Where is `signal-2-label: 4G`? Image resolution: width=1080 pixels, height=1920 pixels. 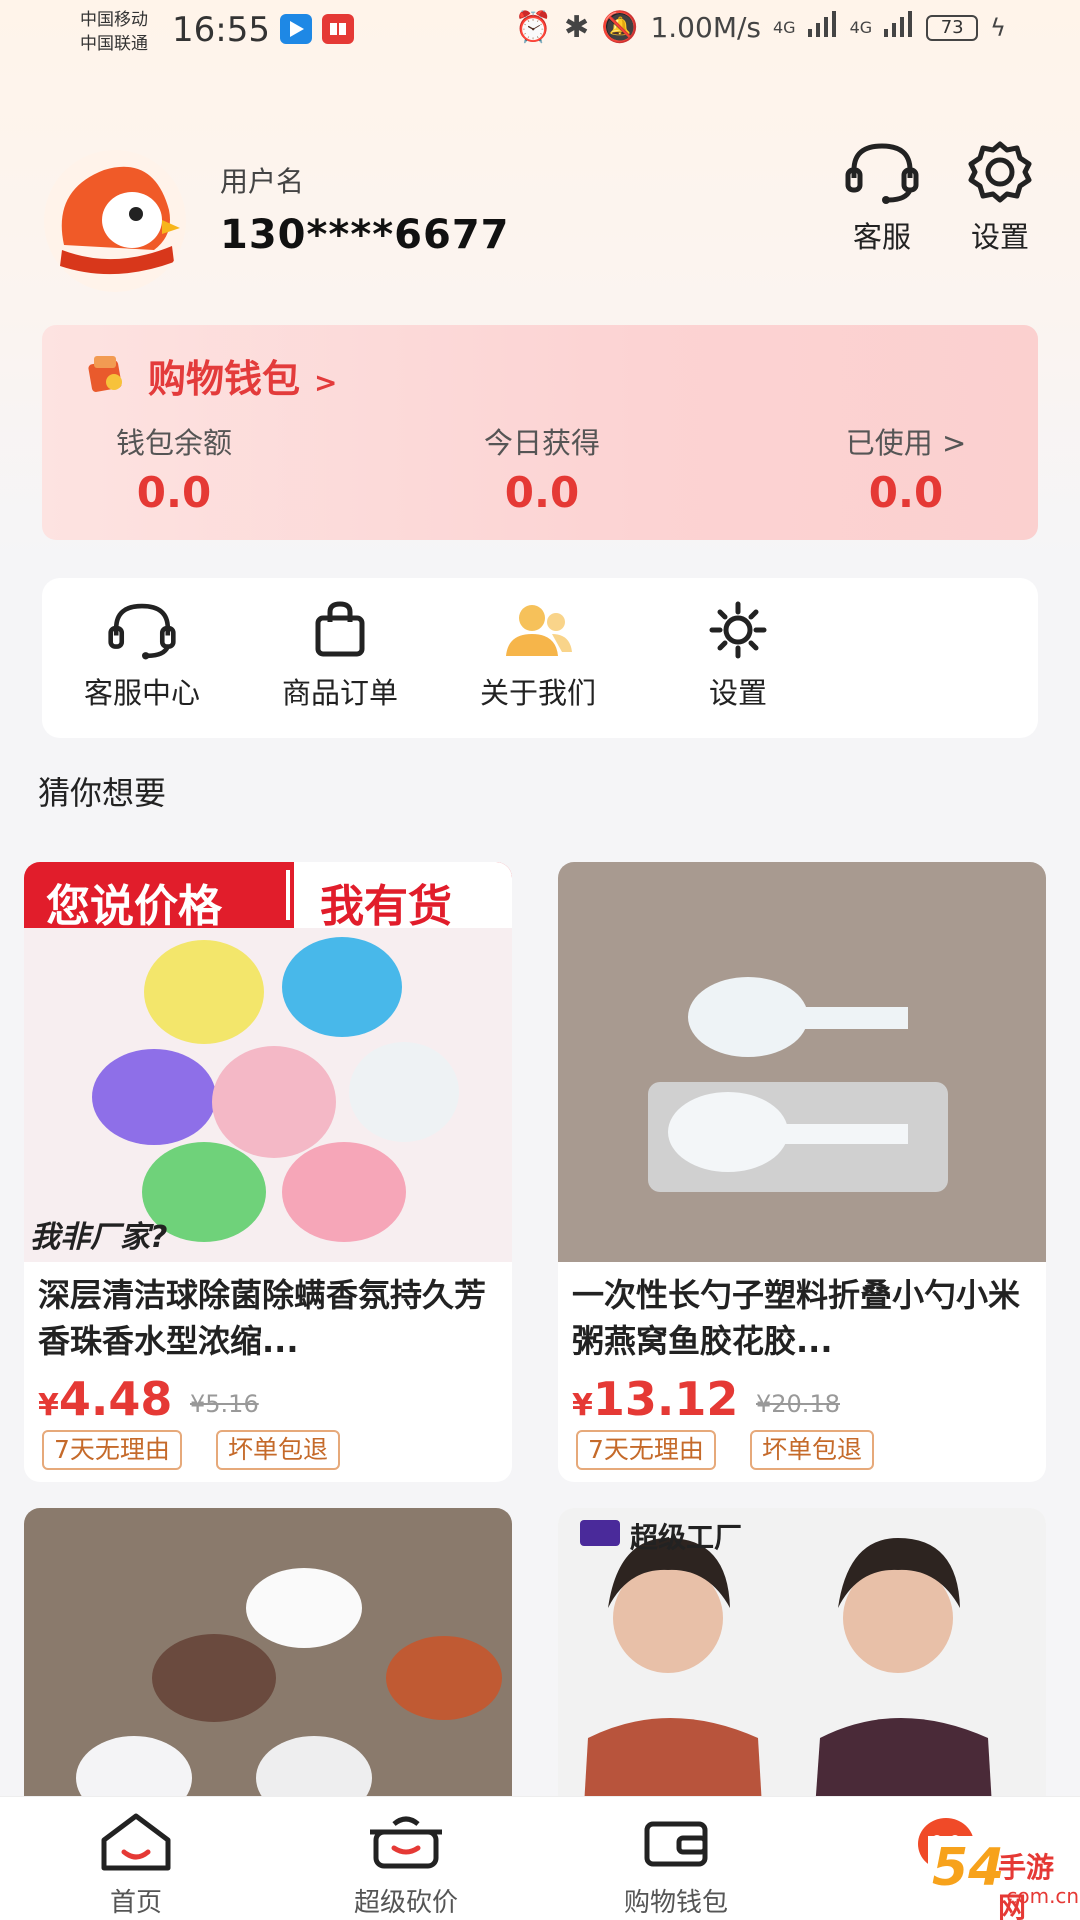 signal-2-label: 4G is located at coordinates (861, 27).